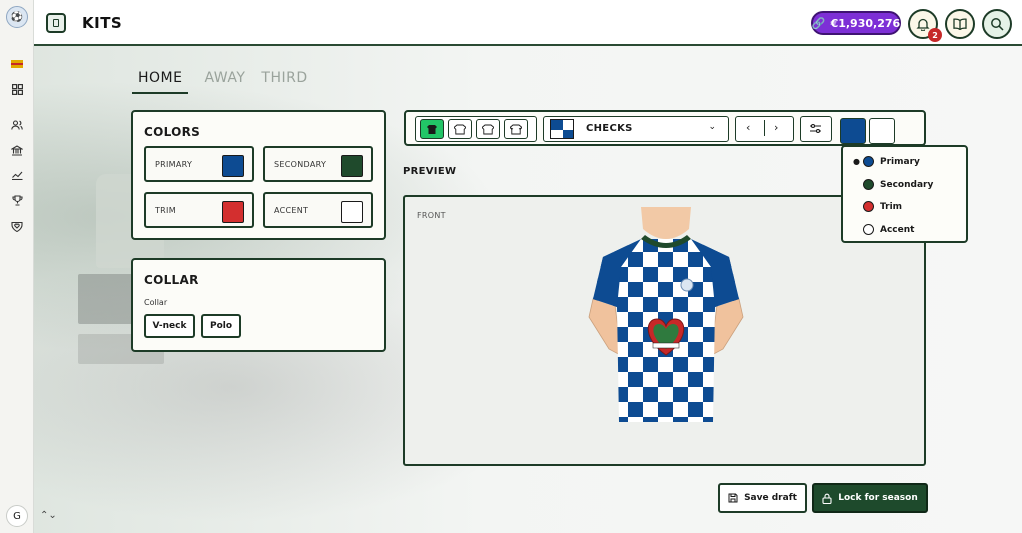 The width and height of the screenshot is (1022, 533). What do you see at coordinates (877, 206) in the screenshot?
I see `menu-item-trim: Trim` at bounding box center [877, 206].